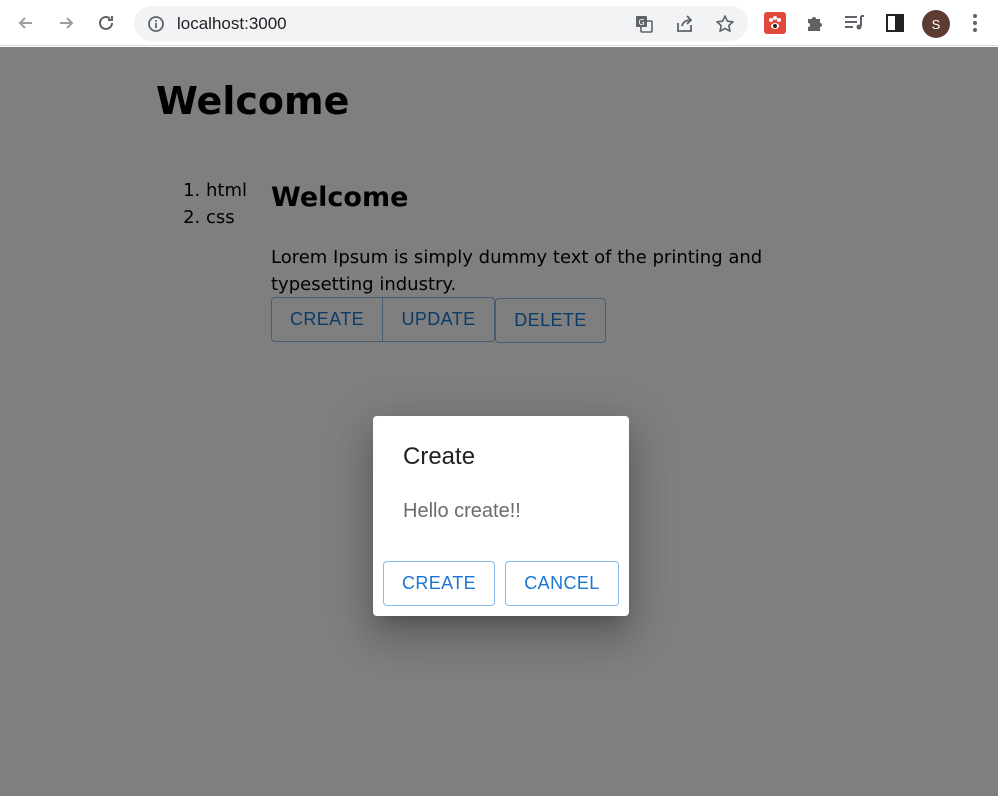 The height and width of the screenshot is (796, 998). What do you see at coordinates (26, 23) in the screenshot?
I see `arrow-left-icon` at bounding box center [26, 23].